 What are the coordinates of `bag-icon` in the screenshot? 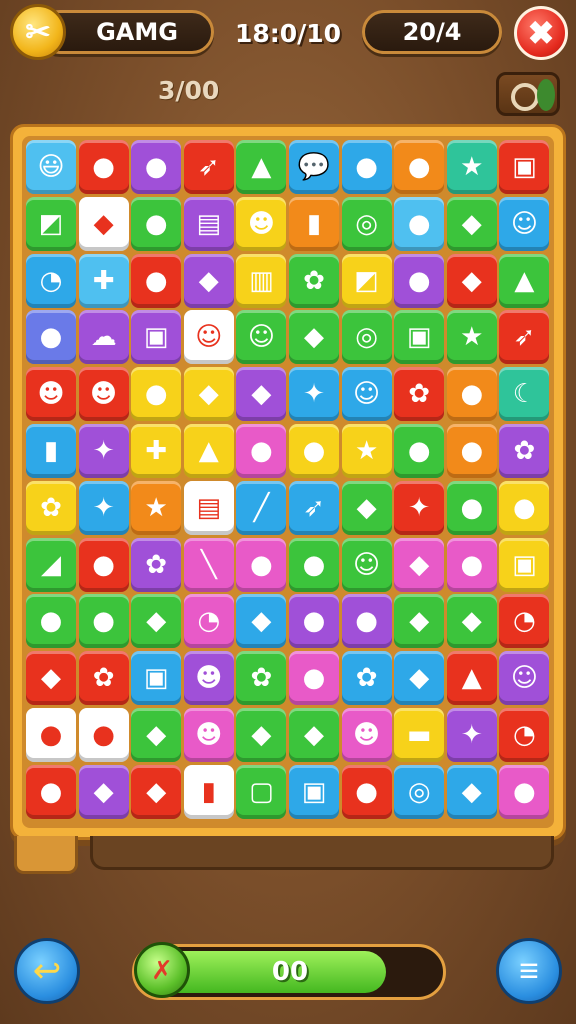 It's located at (528, 94).